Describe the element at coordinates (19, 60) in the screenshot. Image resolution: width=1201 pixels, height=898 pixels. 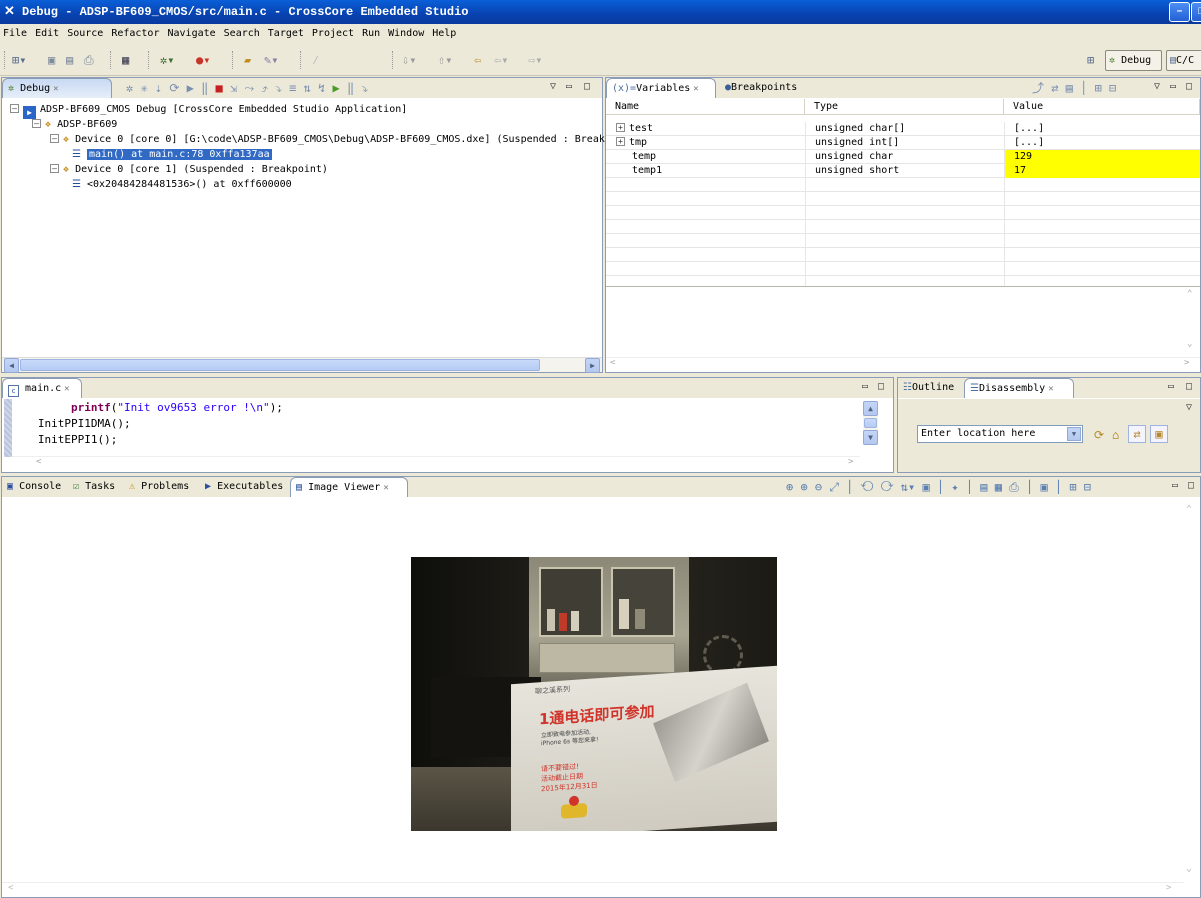
I see `new-icon: ⊞▾` at that location.